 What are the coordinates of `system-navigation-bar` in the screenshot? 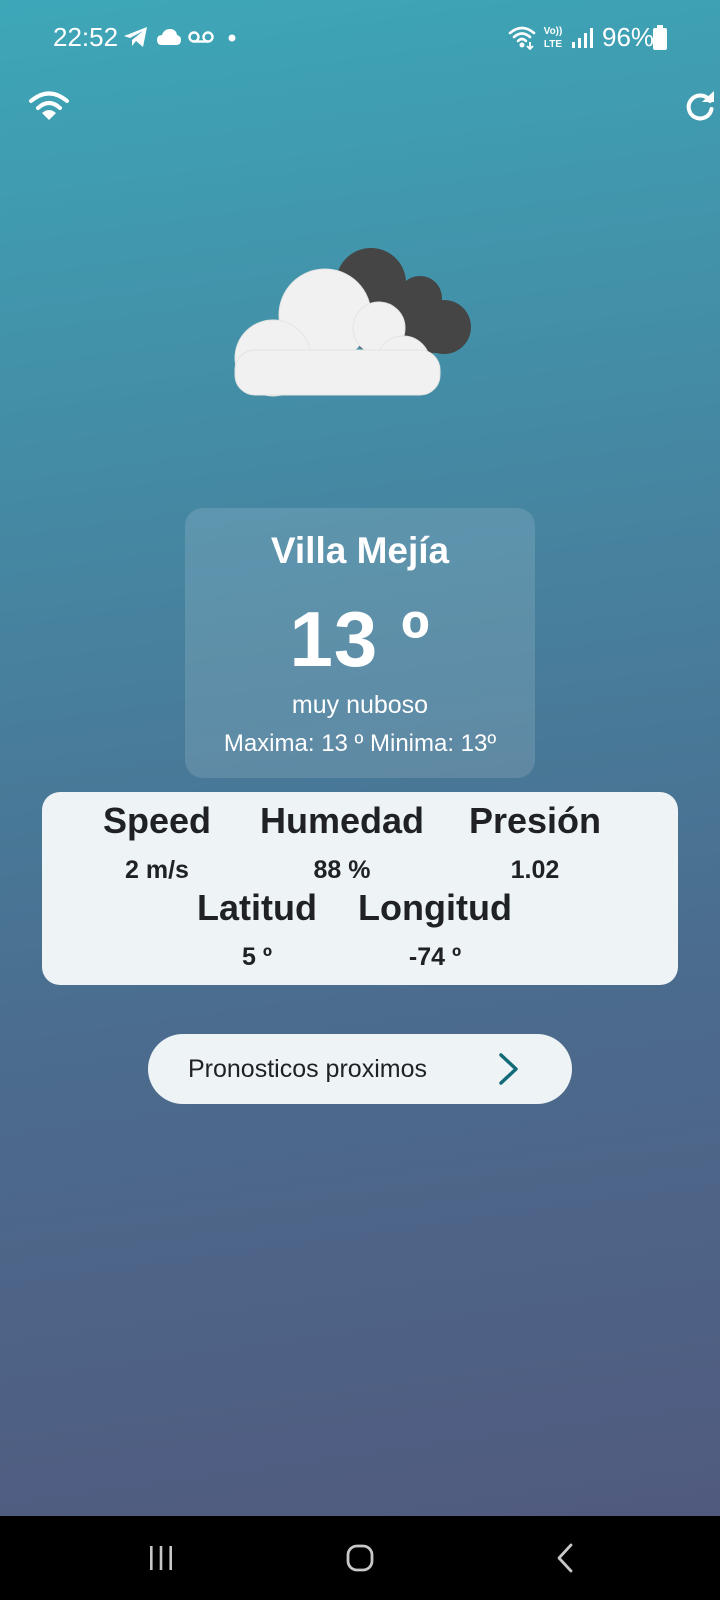 It's located at (360, 1558).